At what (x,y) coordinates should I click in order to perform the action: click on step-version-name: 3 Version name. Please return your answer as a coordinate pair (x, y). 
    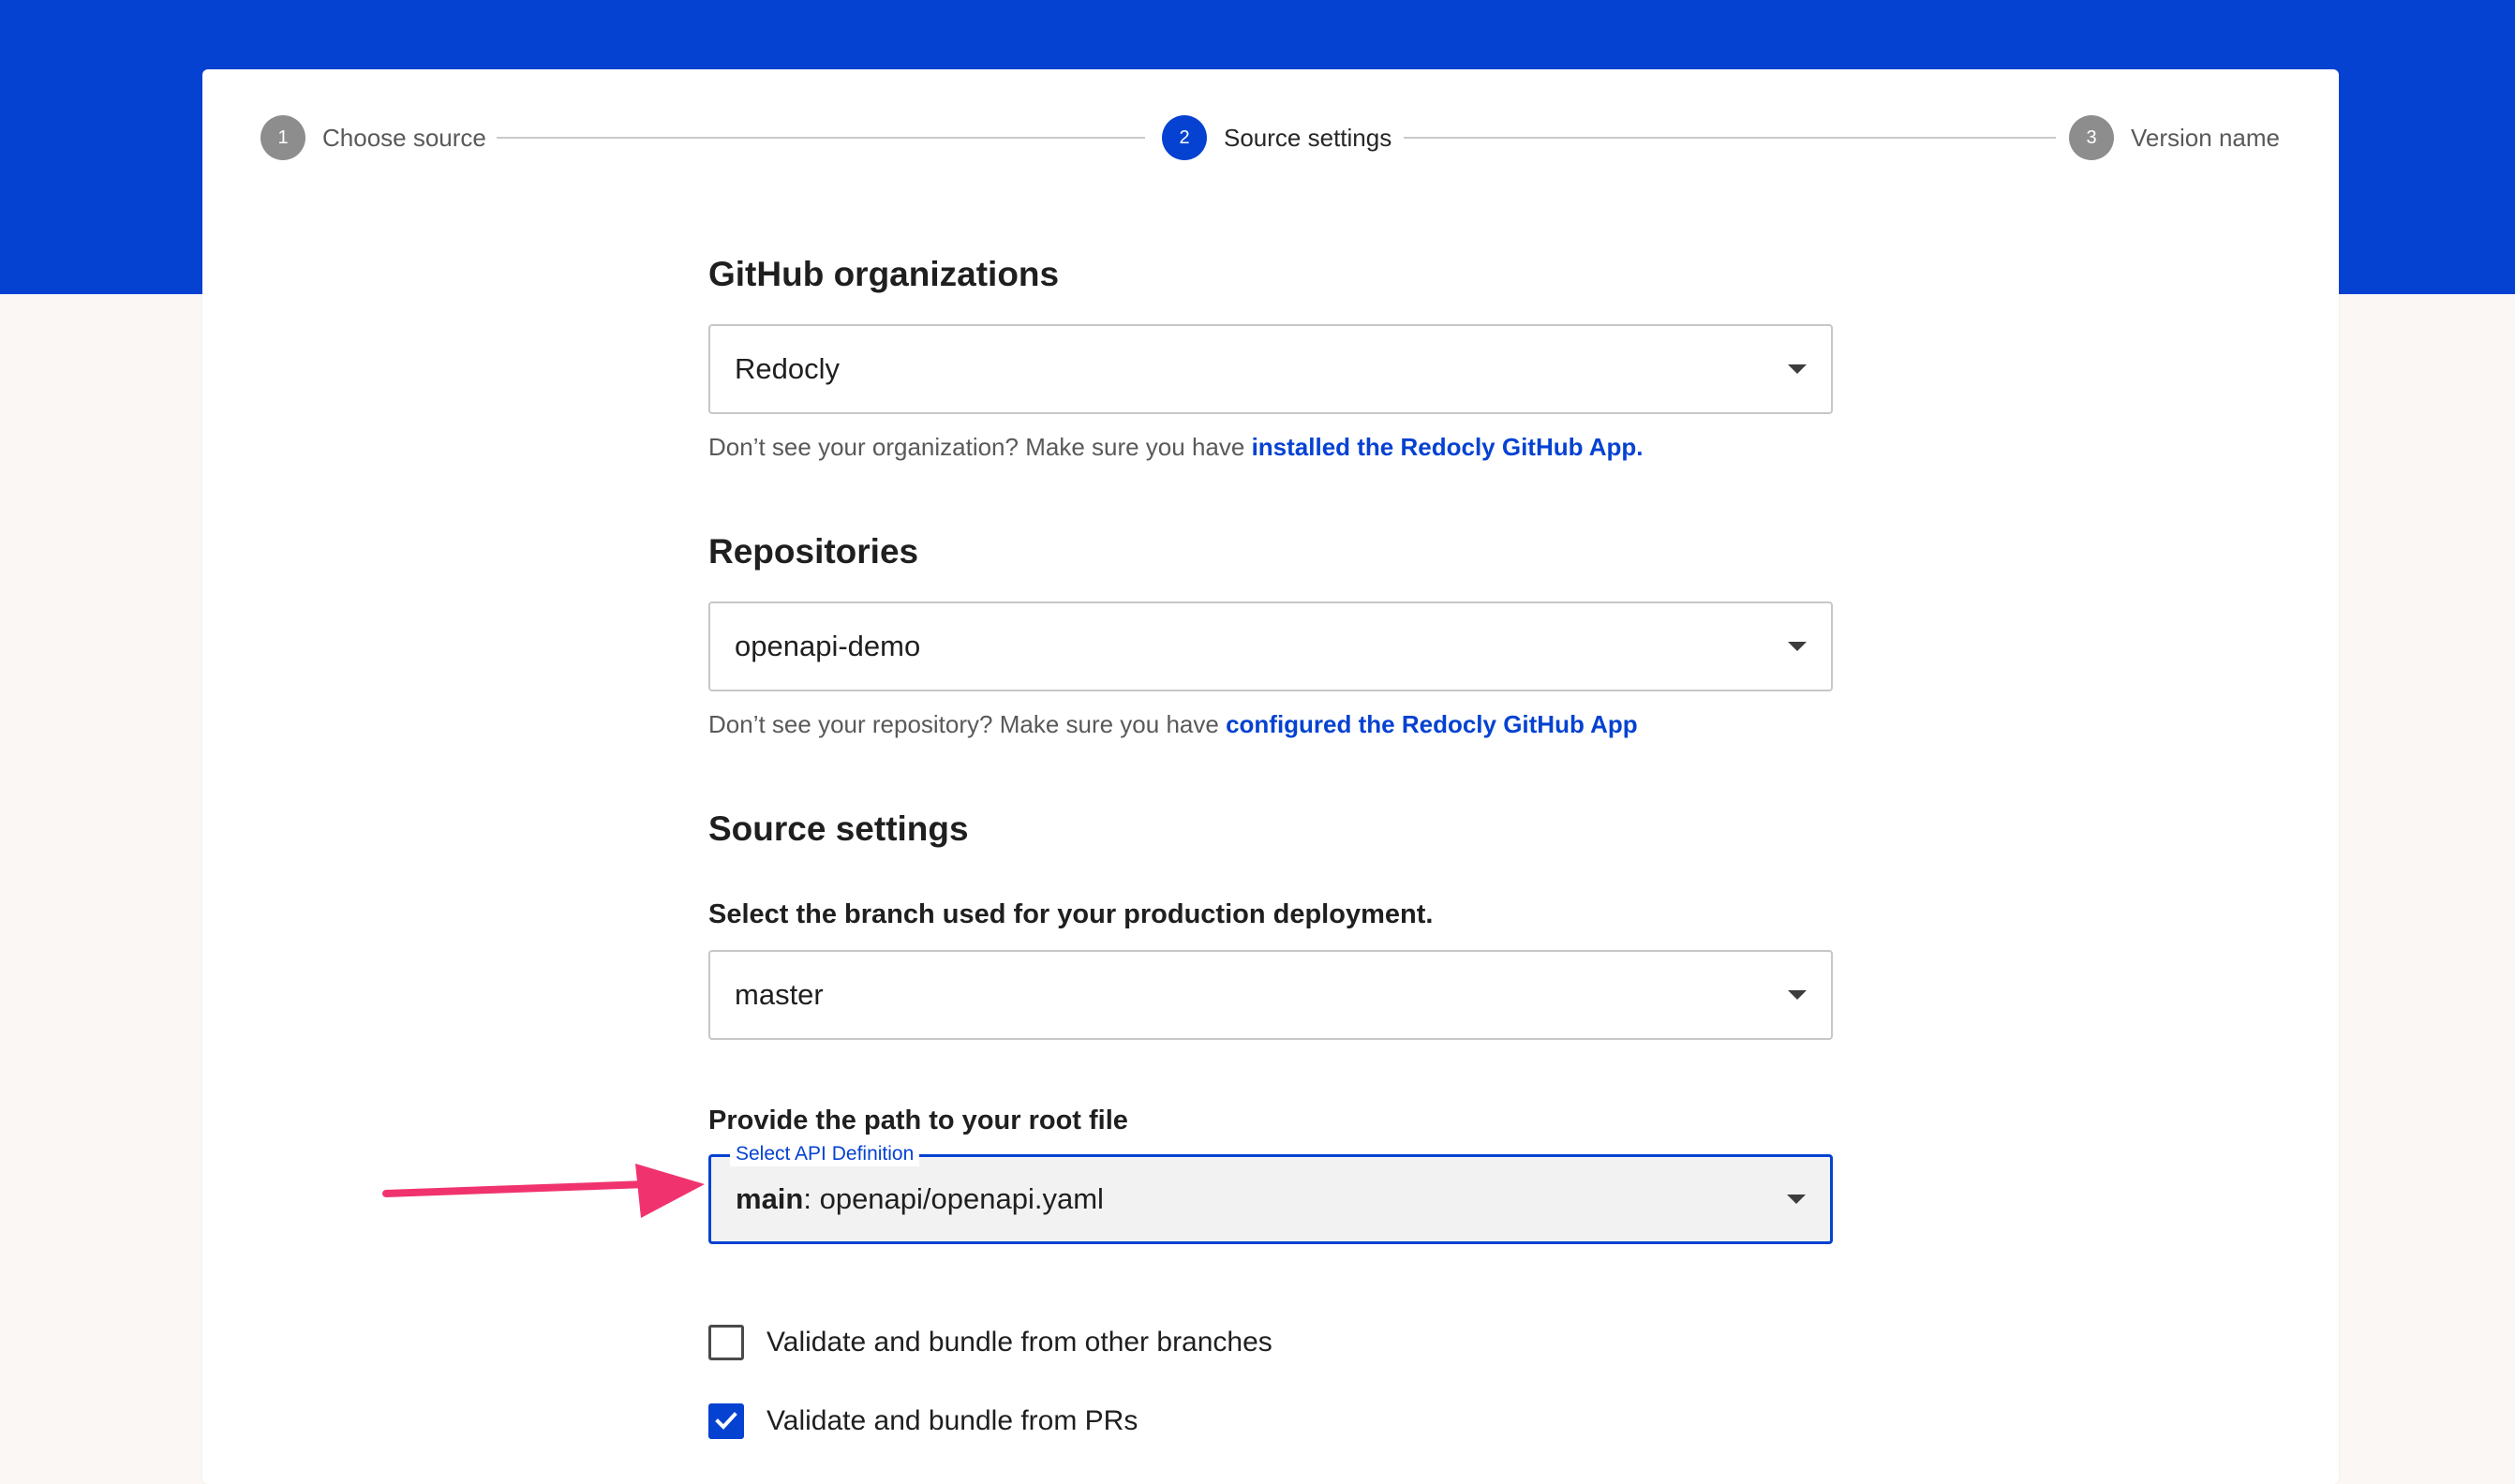
    Looking at the image, I should click on (2174, 137).